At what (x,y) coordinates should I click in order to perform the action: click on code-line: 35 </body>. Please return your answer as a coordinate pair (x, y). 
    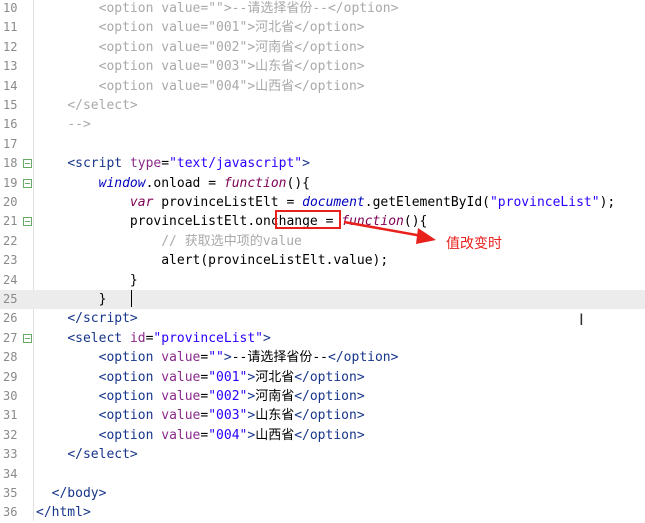
    Looking at the image, I should click on (322, 493).